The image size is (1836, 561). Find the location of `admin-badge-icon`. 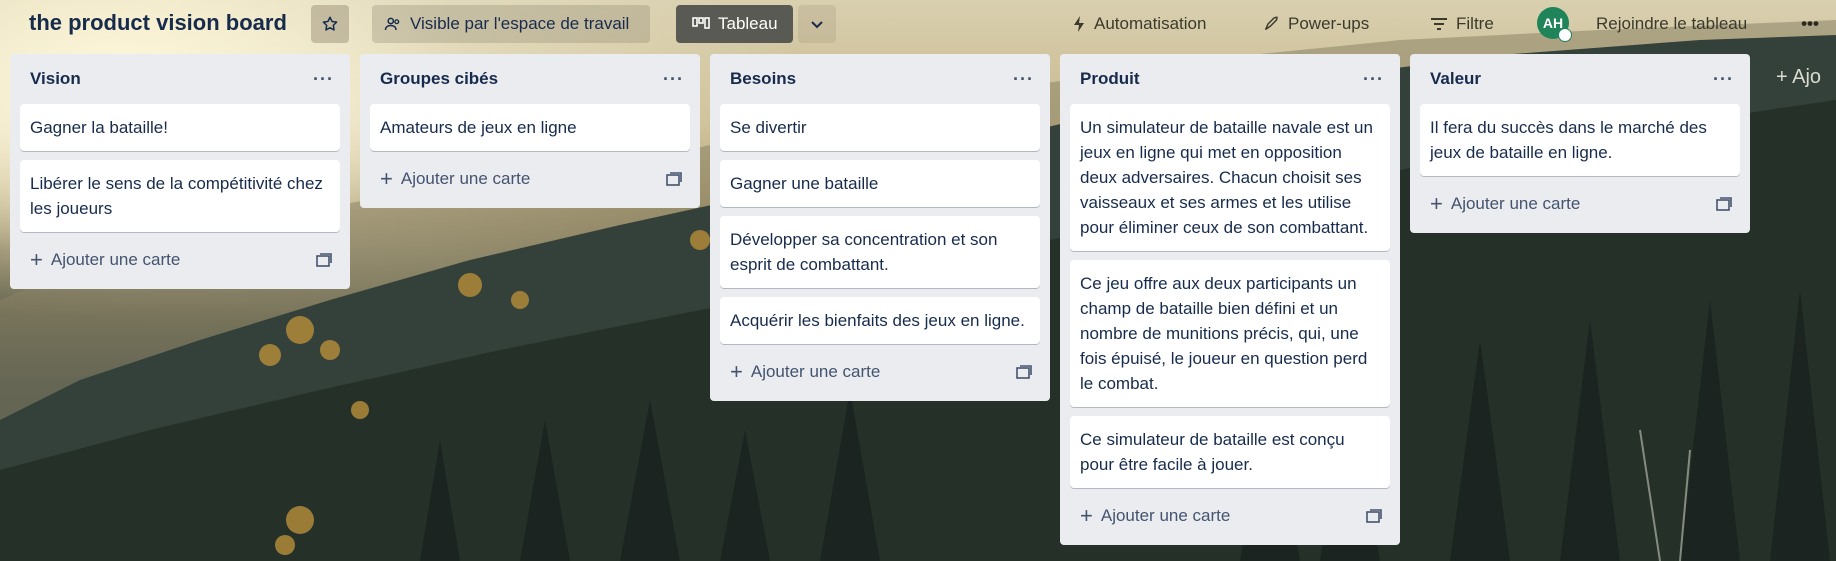

admin-badge-icon is located at coordinates (1565, 35).